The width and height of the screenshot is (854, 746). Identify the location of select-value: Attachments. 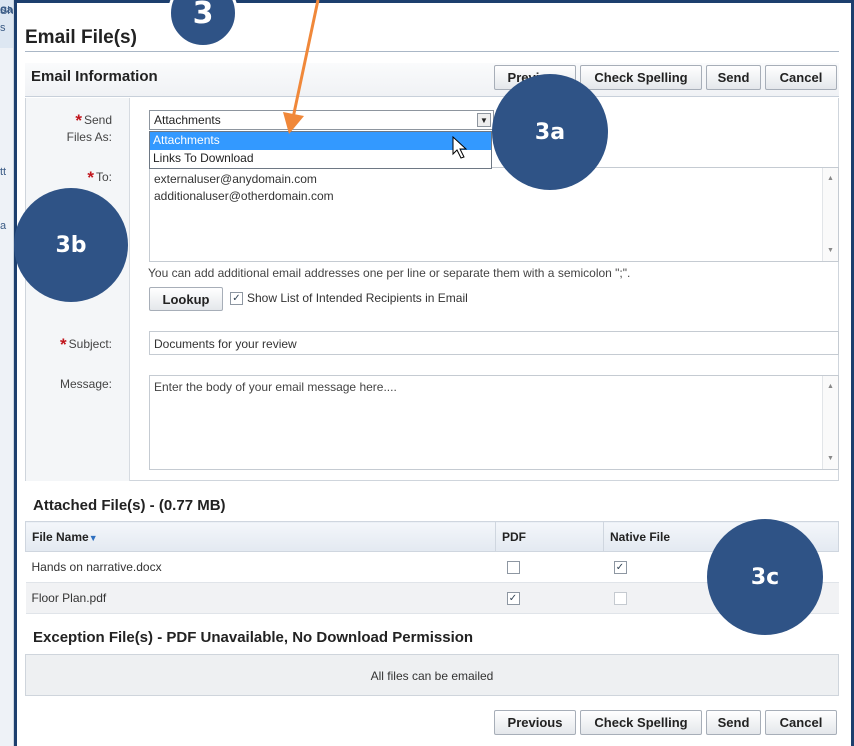
(187, 120).